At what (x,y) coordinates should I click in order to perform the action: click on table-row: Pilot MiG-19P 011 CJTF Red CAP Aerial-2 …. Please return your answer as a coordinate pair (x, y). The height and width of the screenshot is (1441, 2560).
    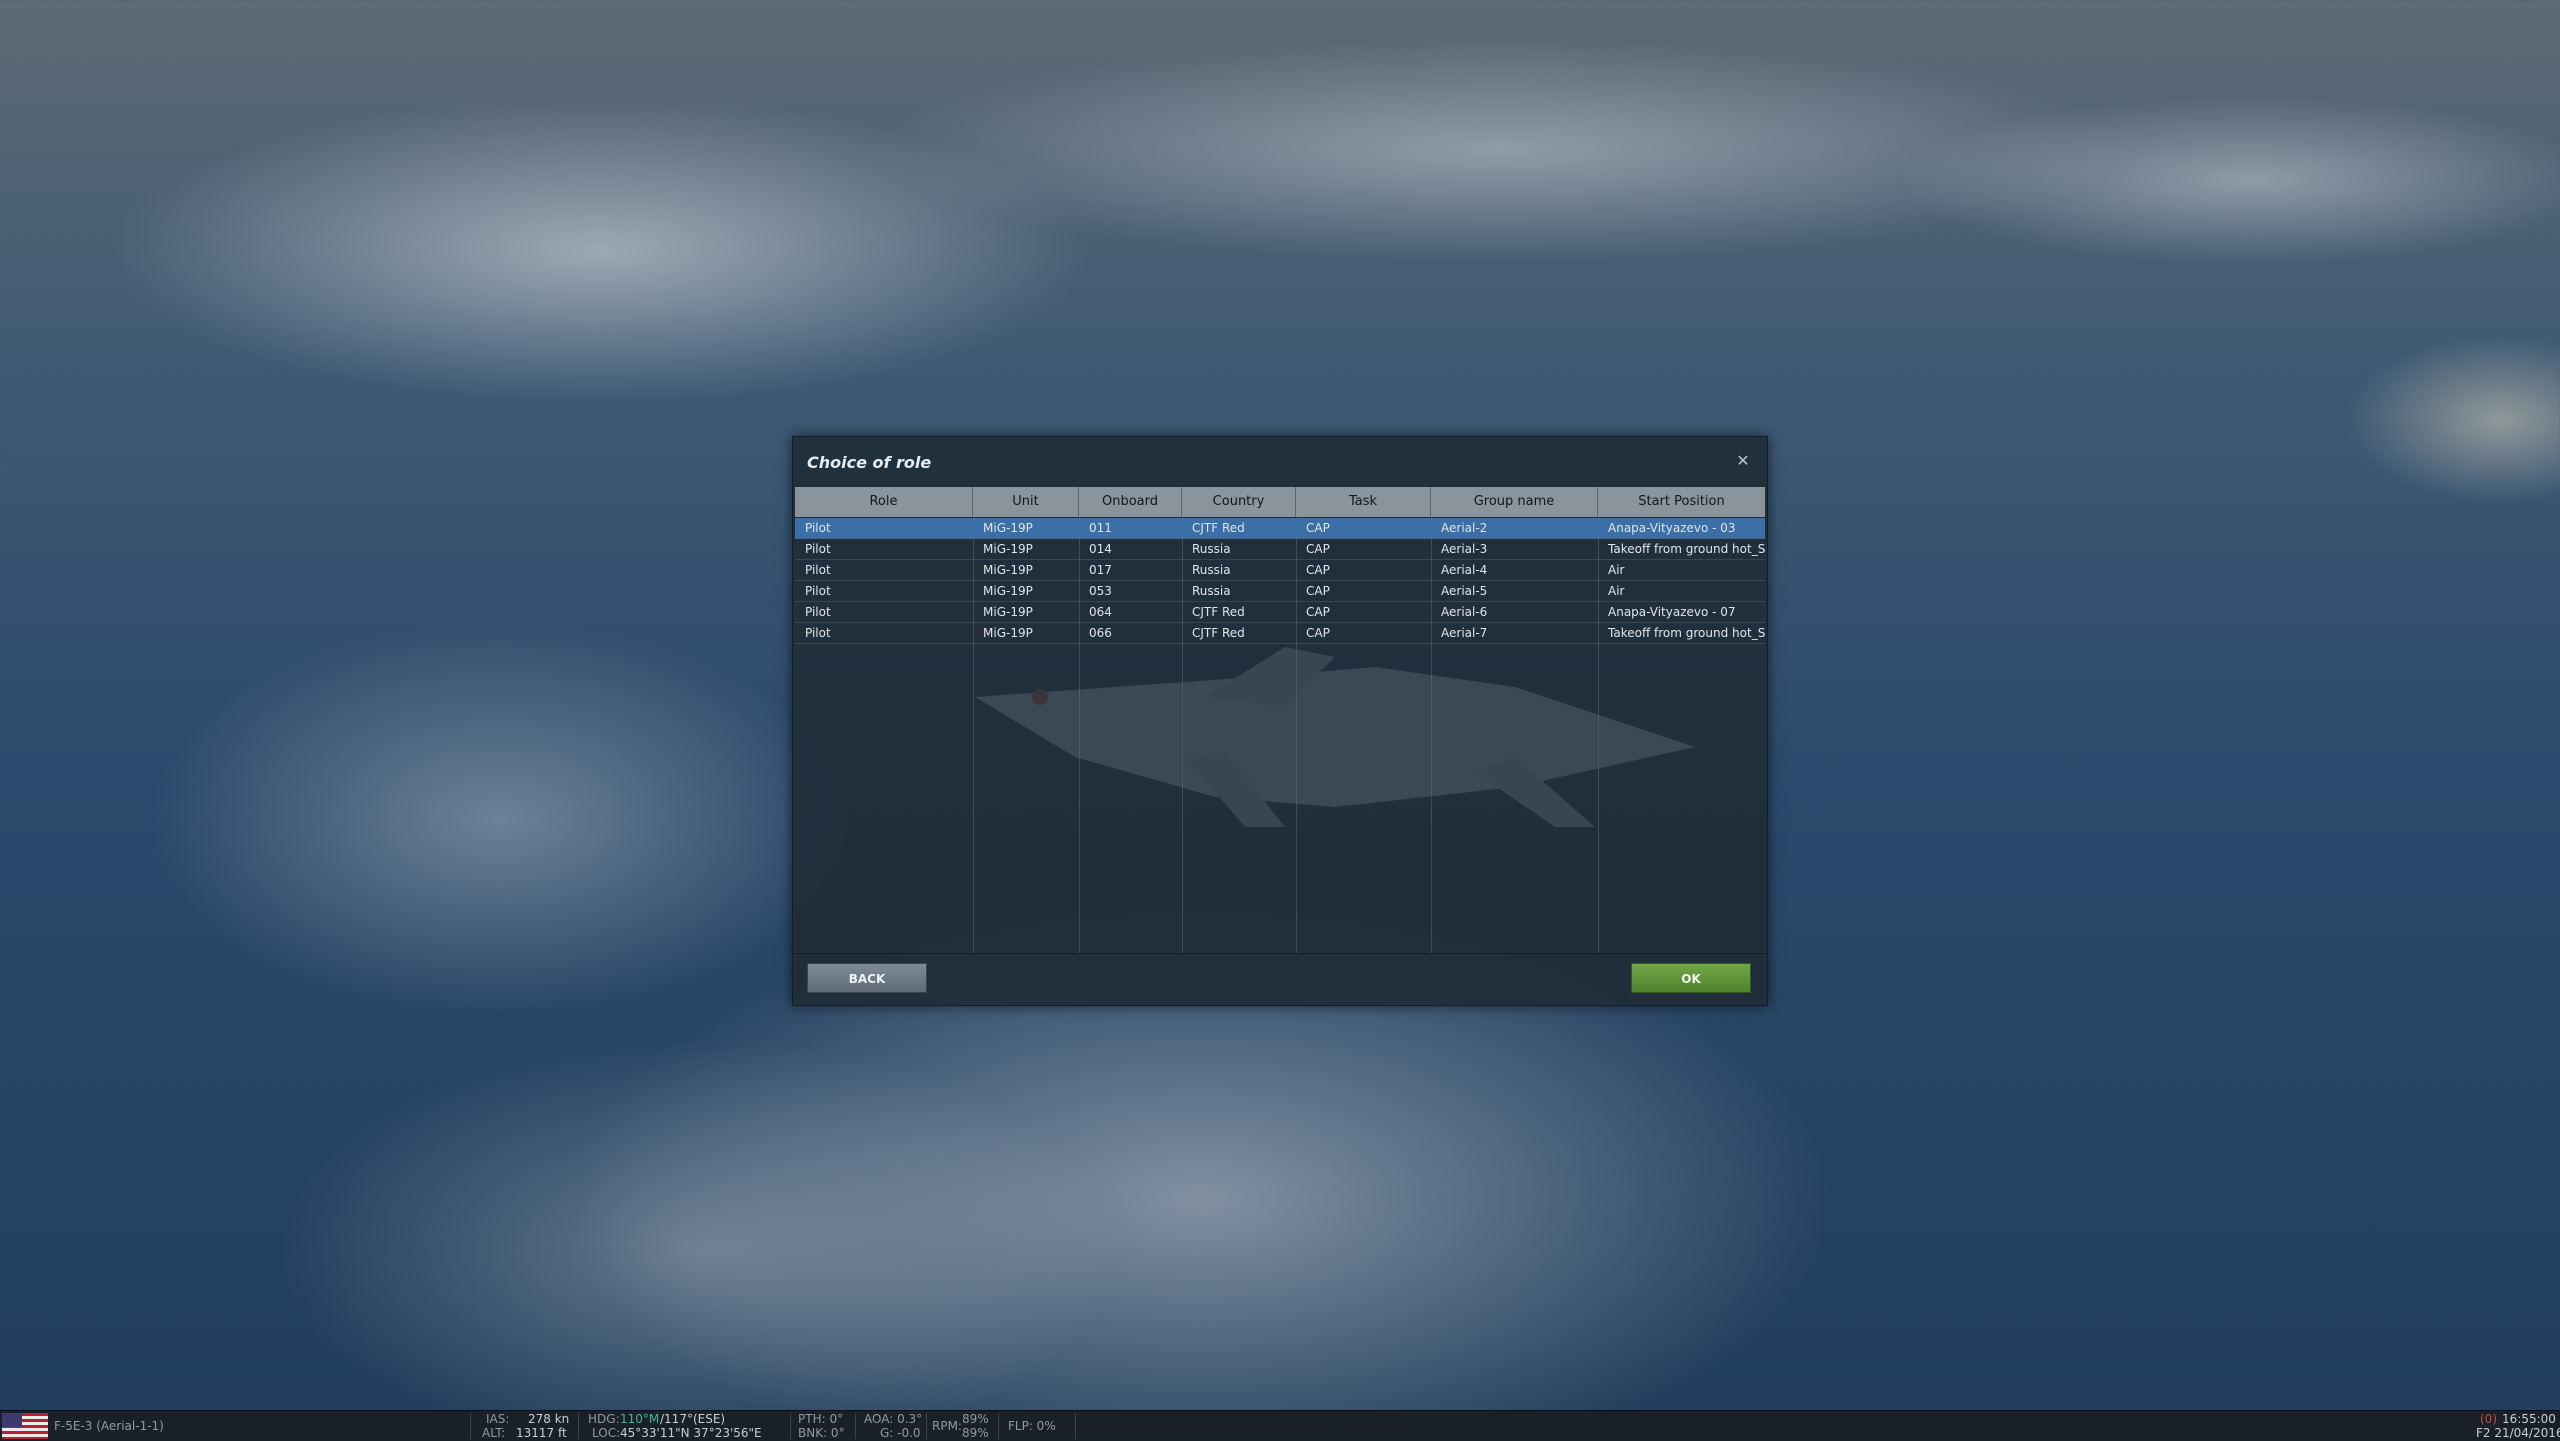
    Looking at the image, I should click on (1280, 528).